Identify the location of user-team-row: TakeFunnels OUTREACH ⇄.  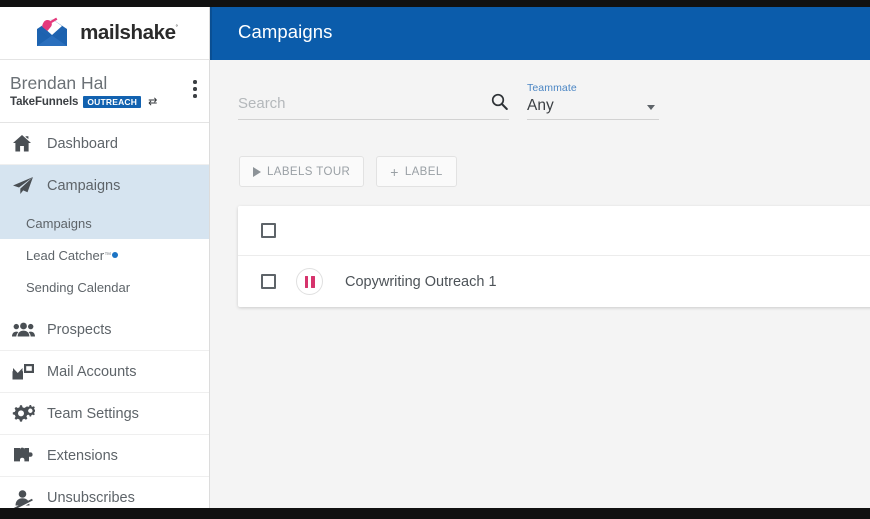
(102, 102).